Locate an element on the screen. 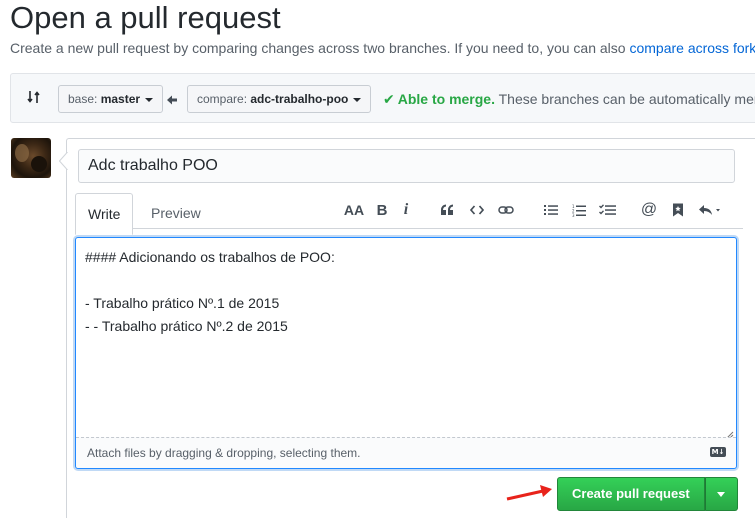  svg-text: 3 is located at coordinates (573, 215).